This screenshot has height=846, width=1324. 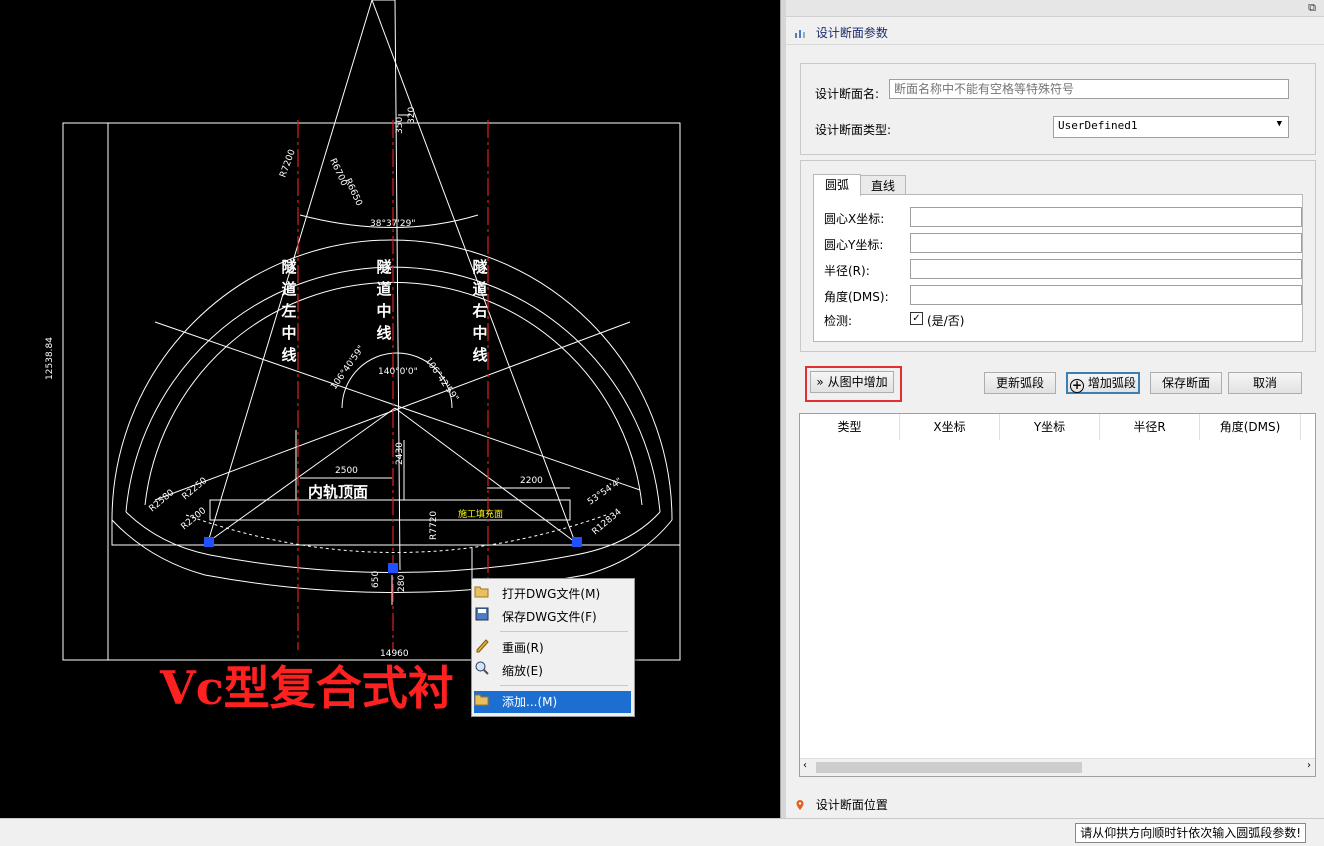 What do you see at coordinates (854, 219) in the screenshot?
I see `center-x-label: 圆心X坐标:` at bounding box center [854, 219].